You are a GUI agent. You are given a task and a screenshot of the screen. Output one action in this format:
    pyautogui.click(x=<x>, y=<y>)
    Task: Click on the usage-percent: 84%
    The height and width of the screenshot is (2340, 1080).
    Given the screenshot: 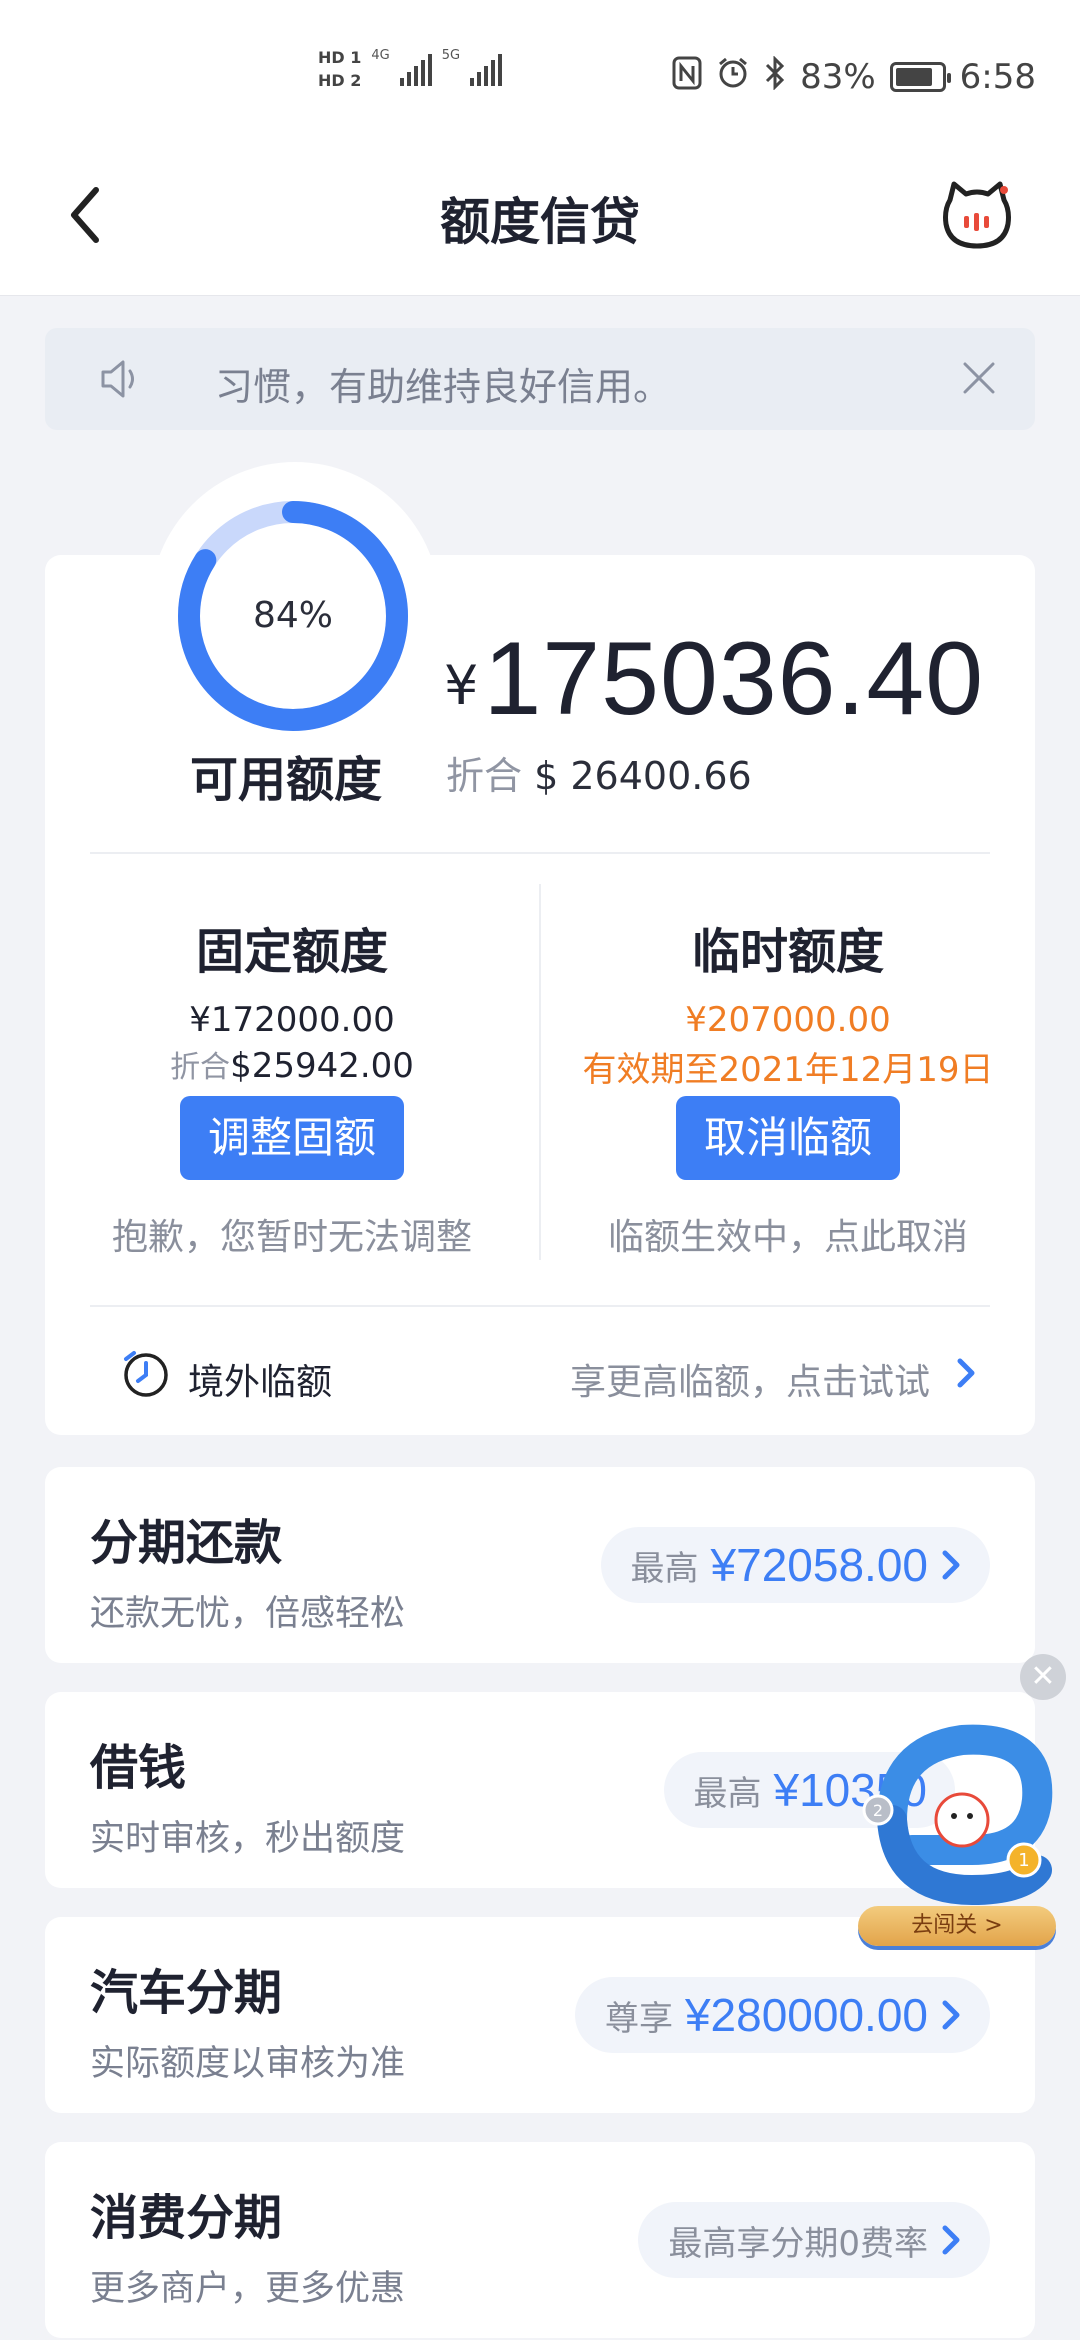 What is the action you would take?
    pyautogui.click(x=292, y=615)
    